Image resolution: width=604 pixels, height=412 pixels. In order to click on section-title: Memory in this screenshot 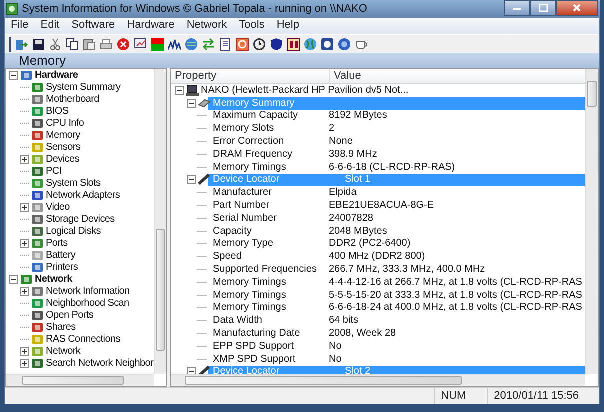, I will do `click(302, 60)`.